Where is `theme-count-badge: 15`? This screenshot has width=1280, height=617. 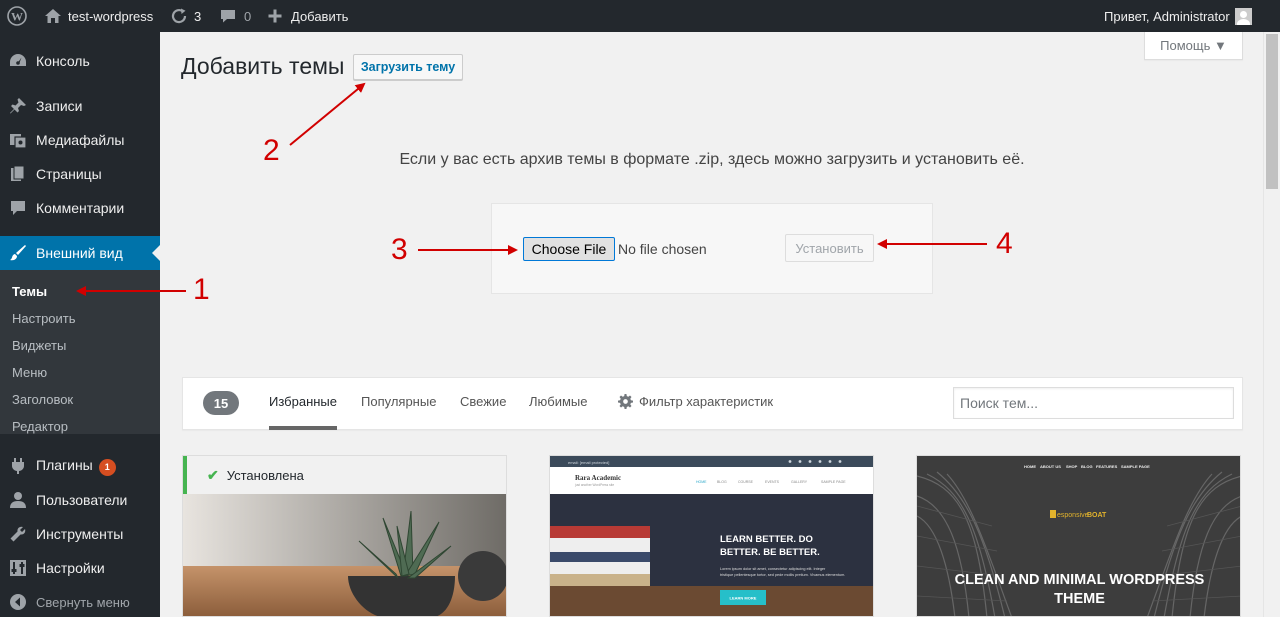 theme-count-badge: 15 is located at coordinates (221, 403).